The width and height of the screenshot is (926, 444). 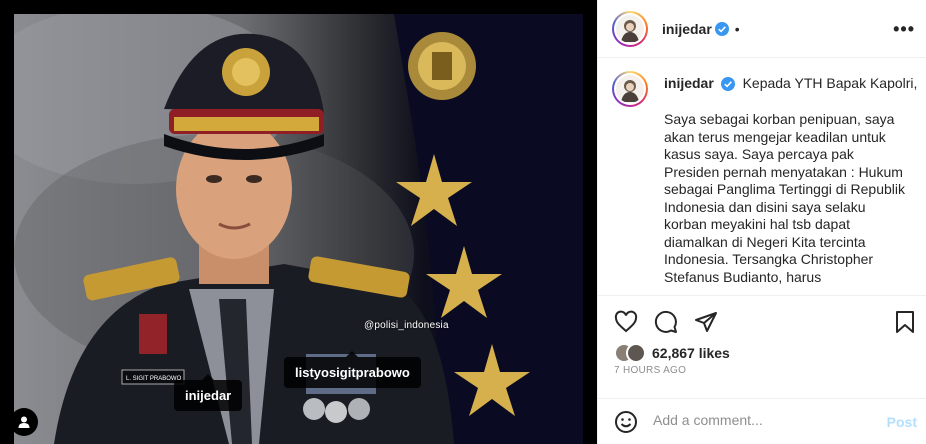 I want to click on save-button, so click(x=905, y=324).